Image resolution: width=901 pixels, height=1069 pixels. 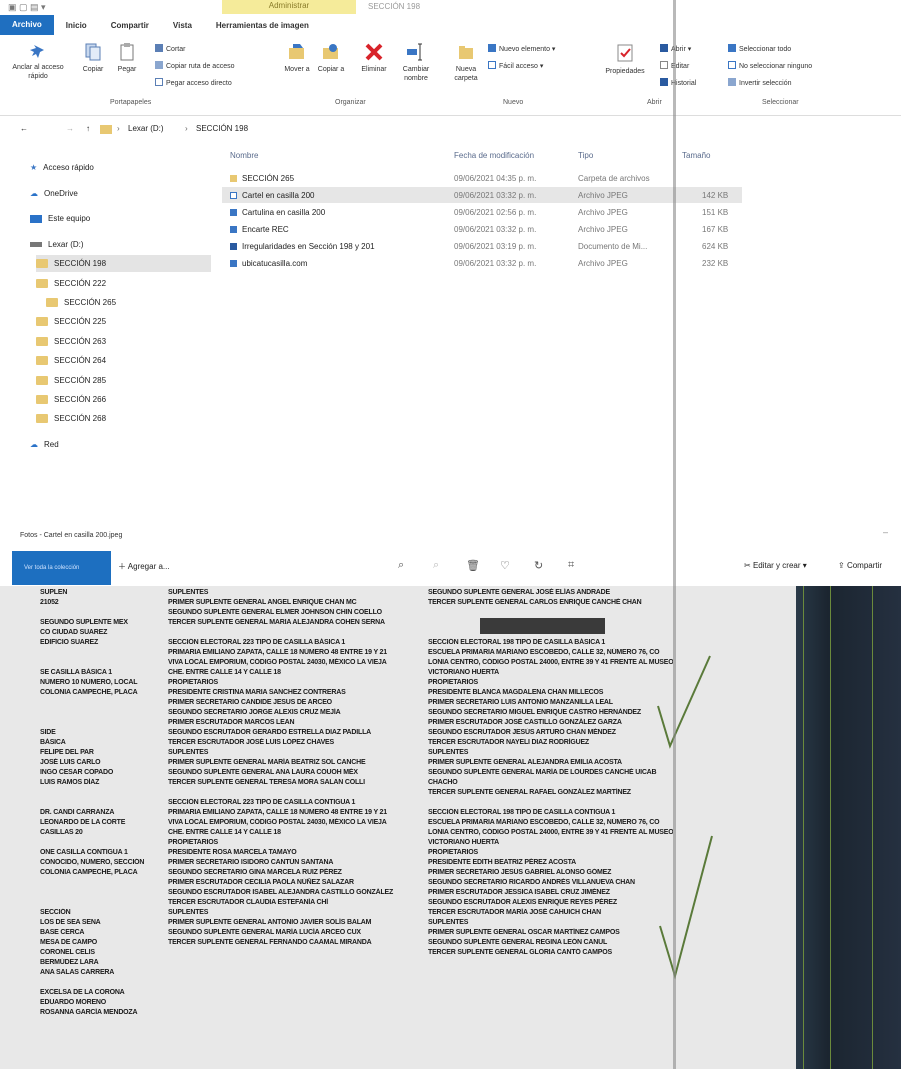 What do you see at coordinates (466, 62) in the screenshot?
I see `new-folder-button: Nueva carpeta` at bounding box center [466, 62].